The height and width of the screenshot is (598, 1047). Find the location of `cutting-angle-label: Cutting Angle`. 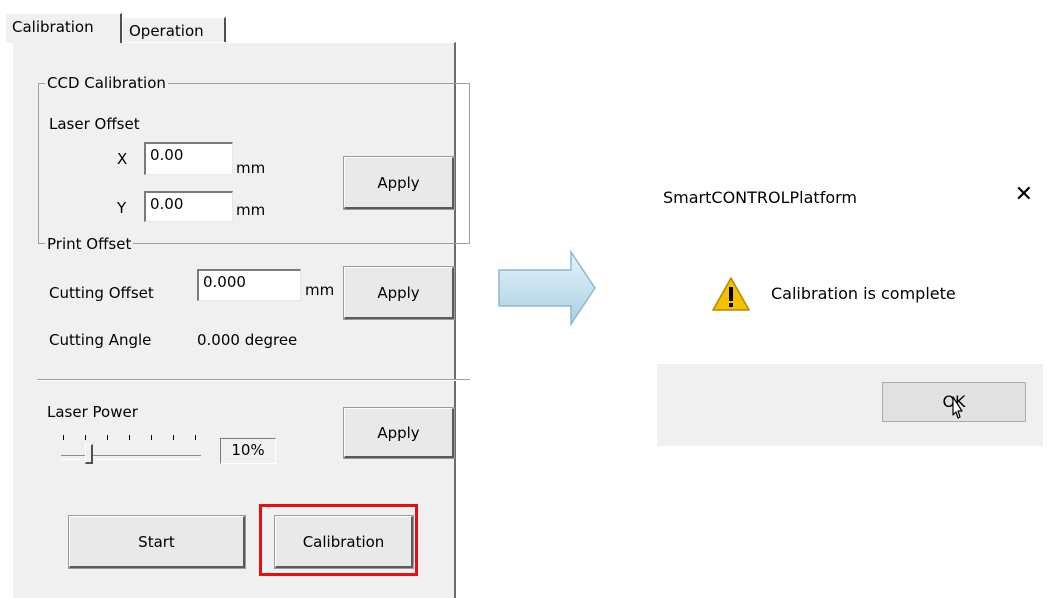

cutting-angle-label: Cutting Angle is located at coordinates (100, 340).